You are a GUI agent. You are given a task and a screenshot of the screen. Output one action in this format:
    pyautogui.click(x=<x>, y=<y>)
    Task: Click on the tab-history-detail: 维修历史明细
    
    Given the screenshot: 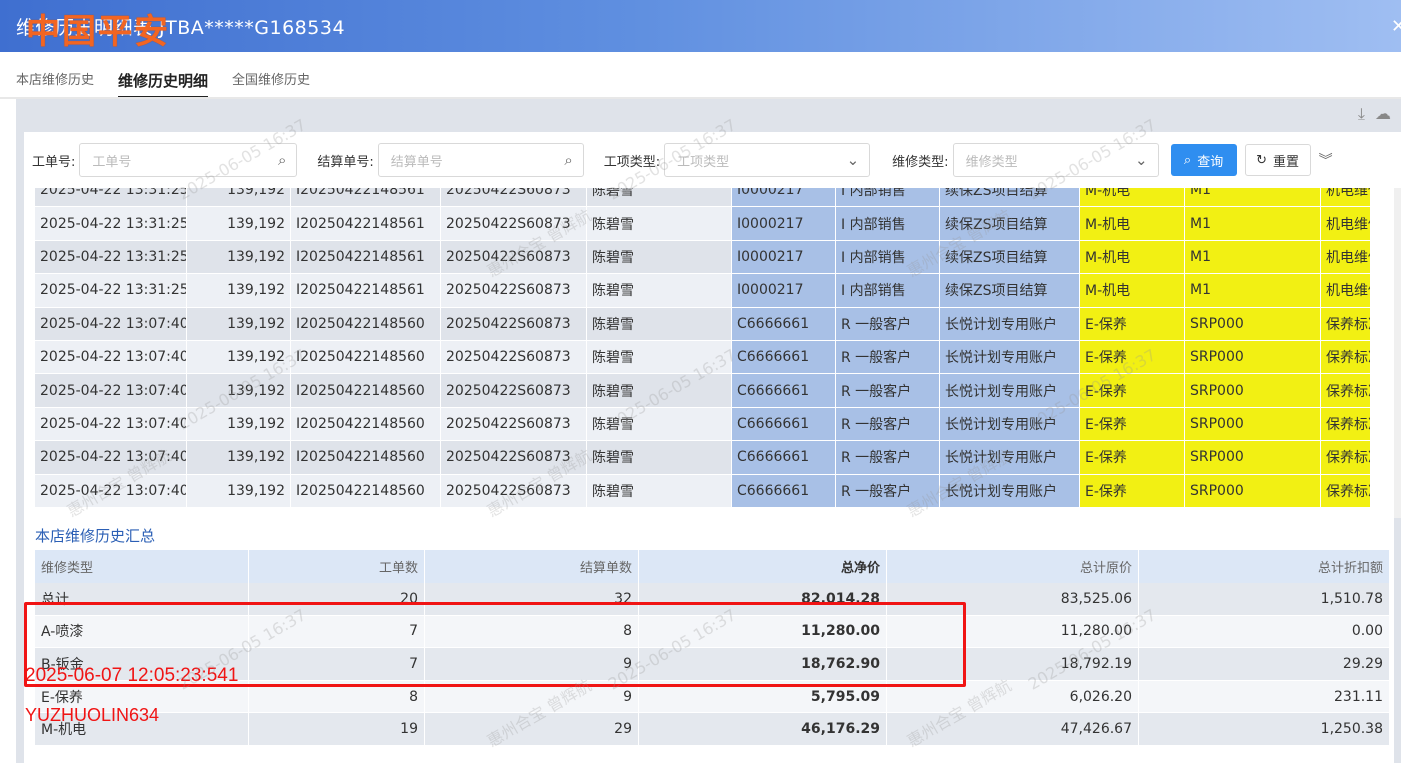 What is the action you would take?
    pyautogui.click(x=163, y=81)
    